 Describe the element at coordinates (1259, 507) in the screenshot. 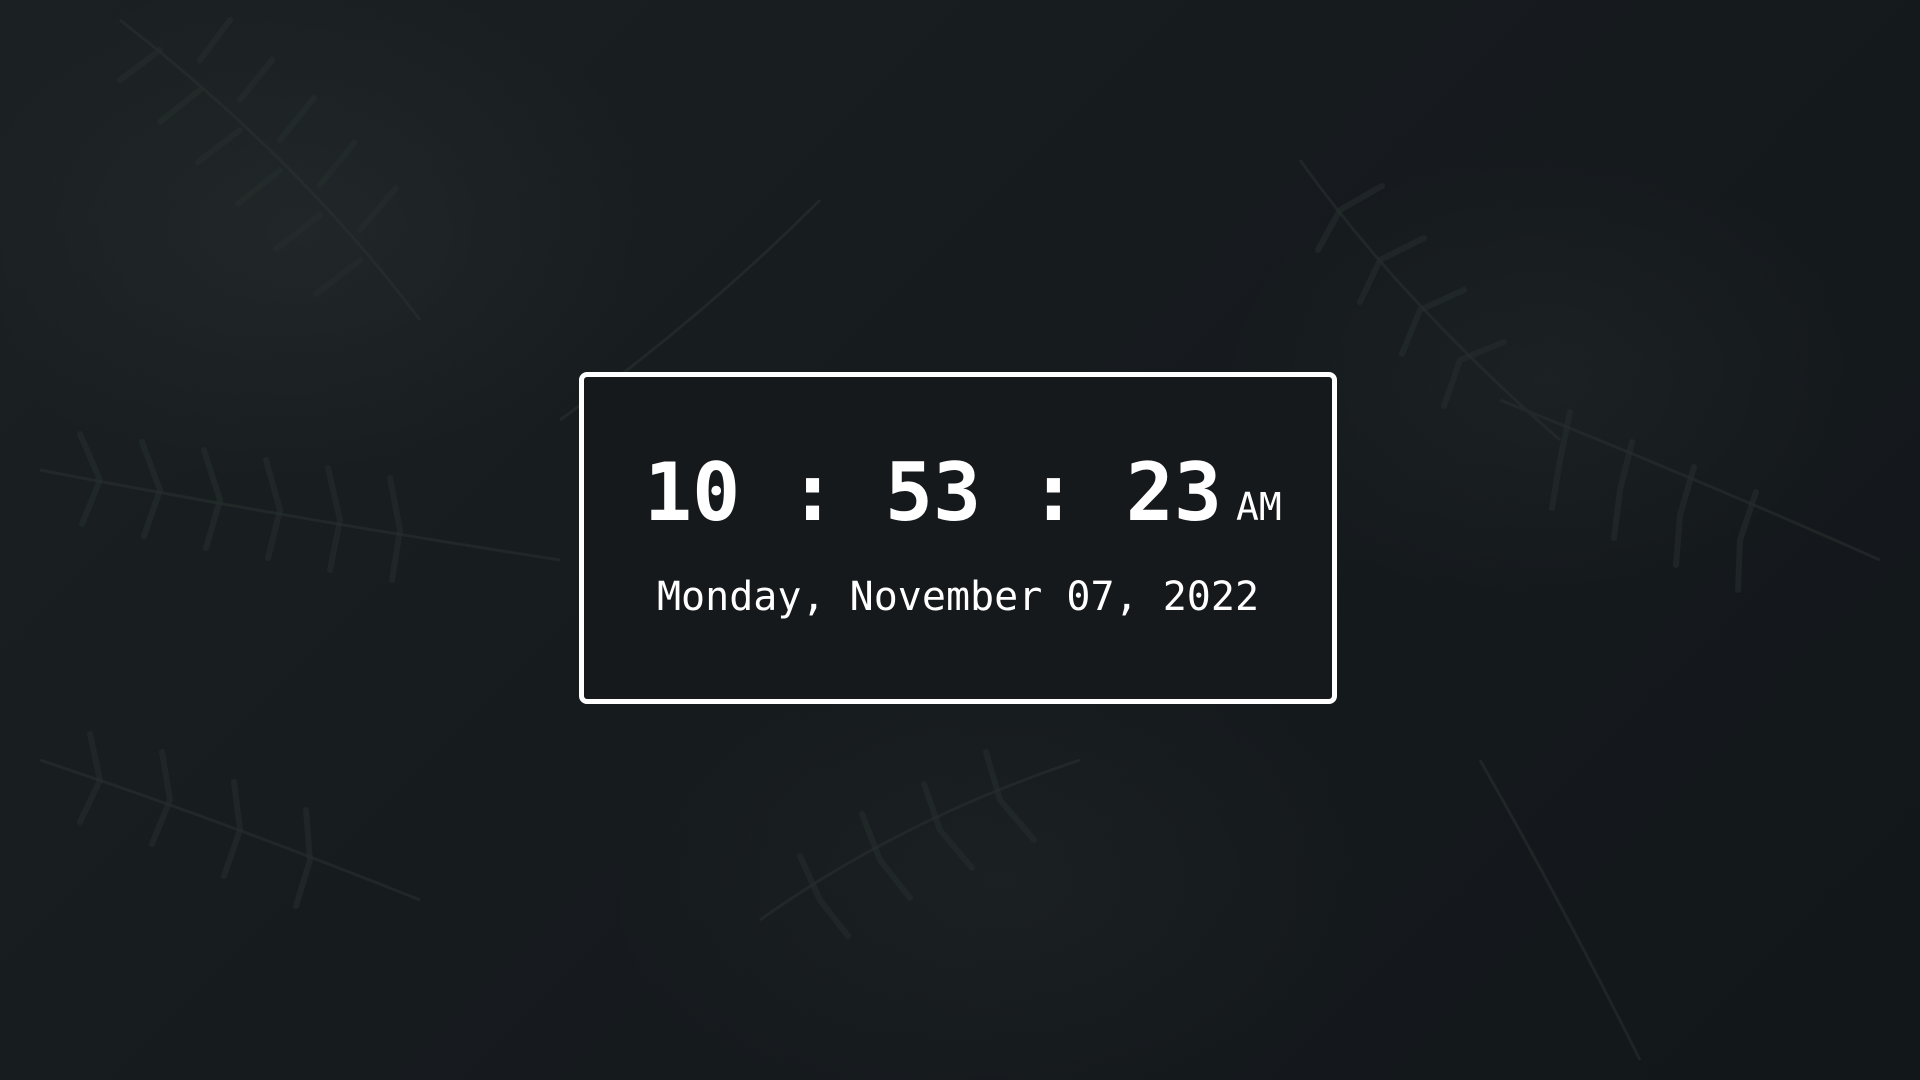

I see `meridiem: AM` at that location.